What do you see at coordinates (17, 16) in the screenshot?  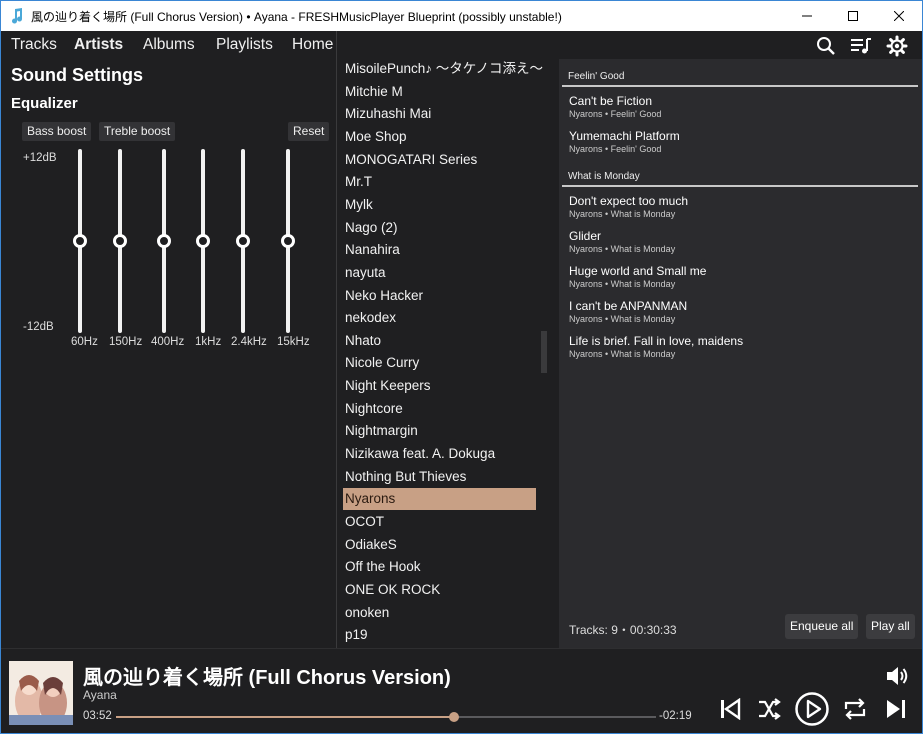 I see `music-note-icon` at bounding box center [17, 16].